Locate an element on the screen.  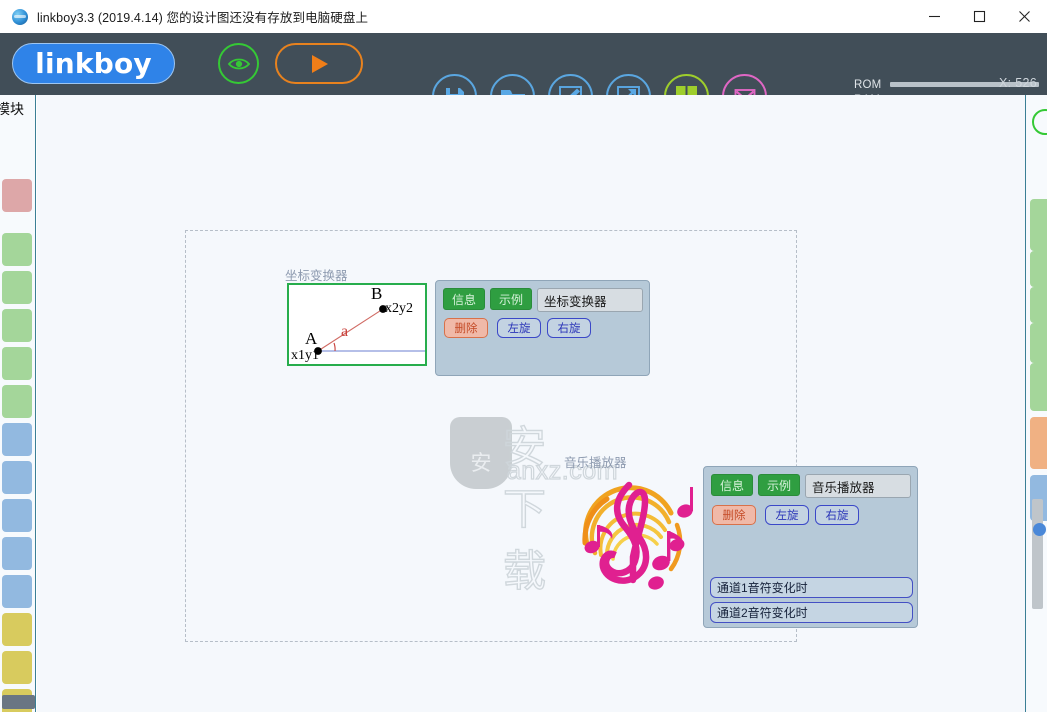
window-title: linkboy3.3 (2019.4.14) 您的设计图还没有存放到电脑硬盘上 is located at coordinates (203, 18).